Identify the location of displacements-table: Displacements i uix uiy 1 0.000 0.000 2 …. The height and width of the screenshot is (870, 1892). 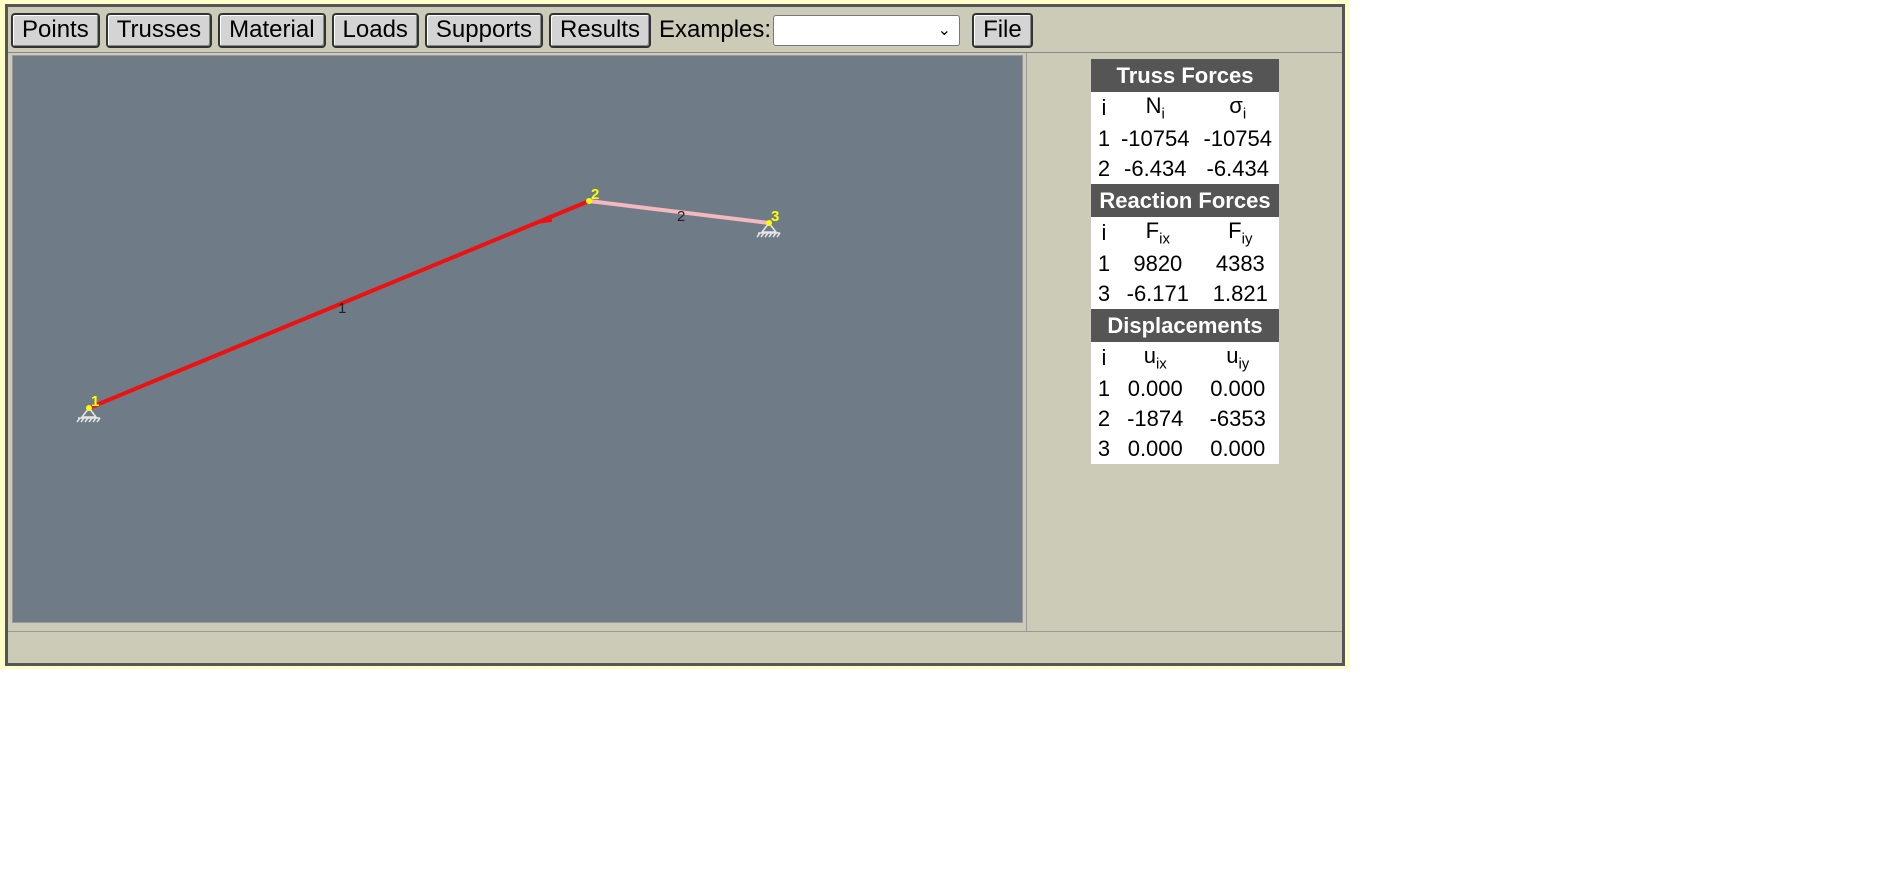
(1185, 386).